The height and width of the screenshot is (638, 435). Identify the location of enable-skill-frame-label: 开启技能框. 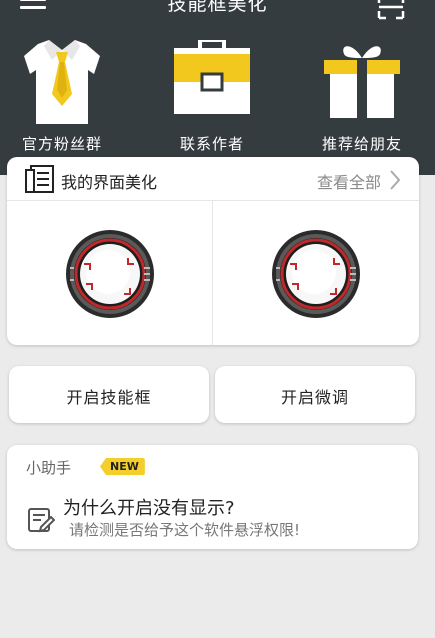
(109, 397).